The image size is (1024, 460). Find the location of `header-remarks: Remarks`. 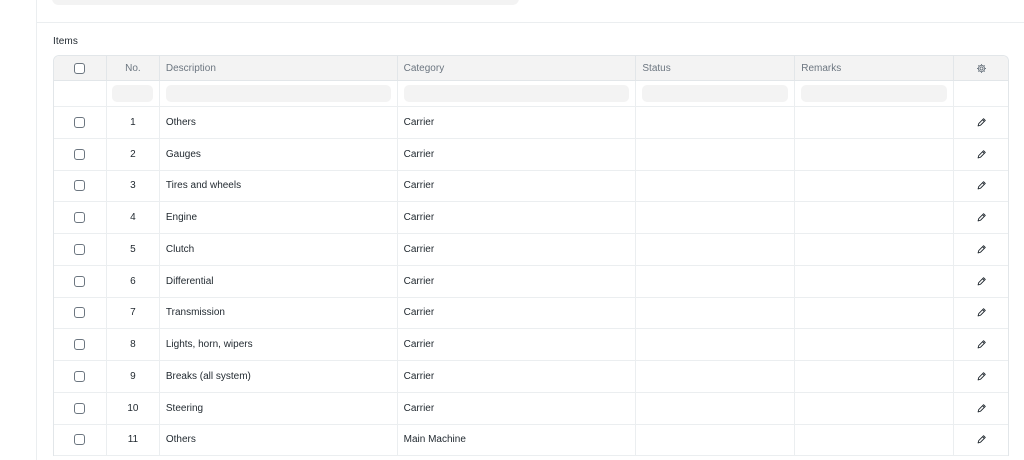

header-remarks: Remarks is located at coordinates (875, 68).